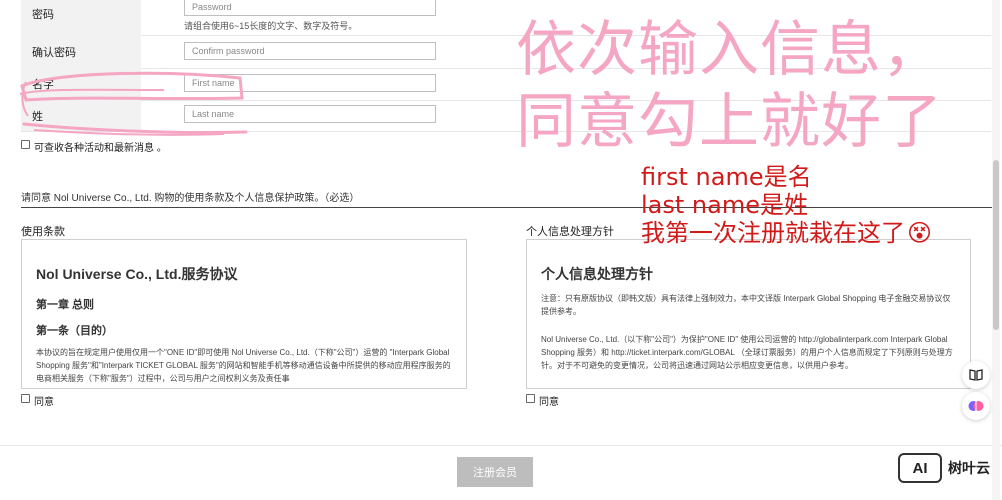  I want to click on password-hint: 请组合使用6~15长度的文字、数字及符号。, so click(271, 26).